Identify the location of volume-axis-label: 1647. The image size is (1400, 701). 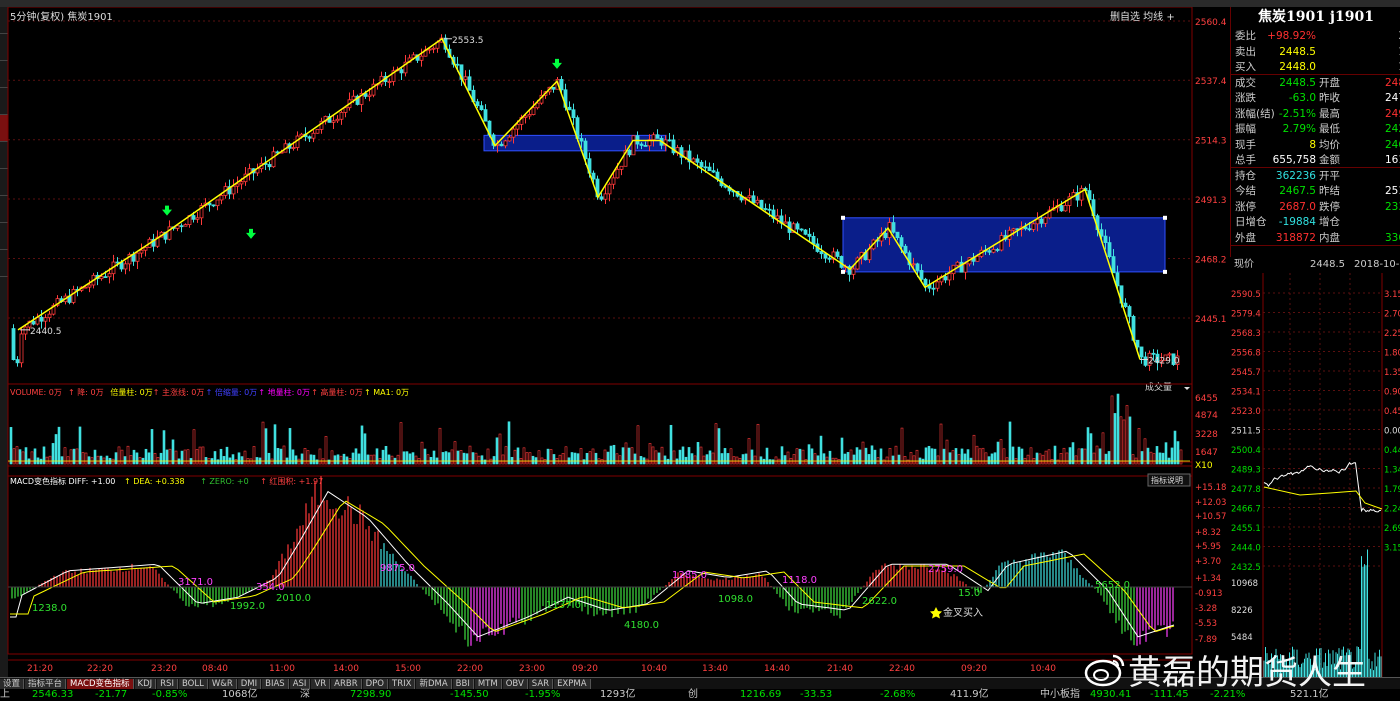
(1206, 453).